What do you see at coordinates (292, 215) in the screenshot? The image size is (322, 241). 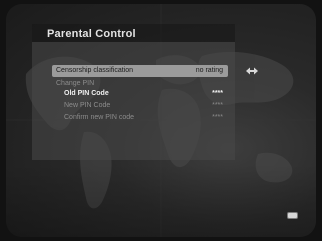 I see `ok-button-icon` at bounding box center [292, 215].